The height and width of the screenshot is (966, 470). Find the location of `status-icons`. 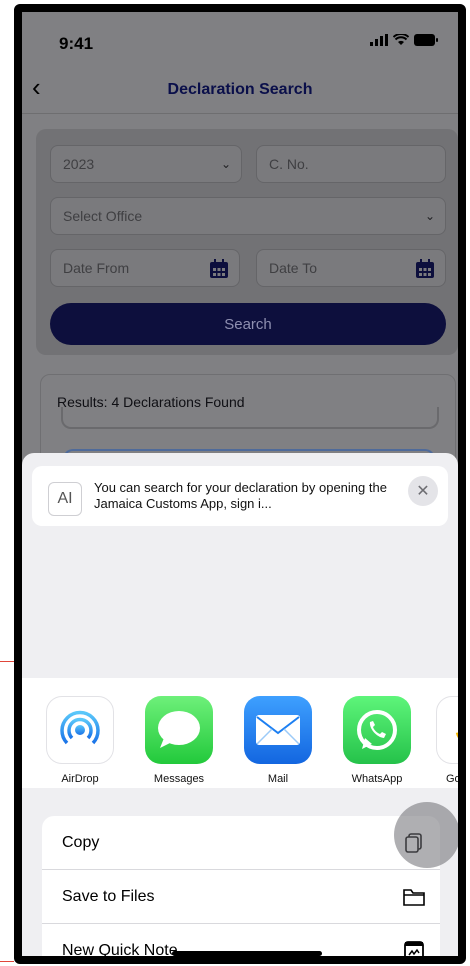

status-icons is located at coordinates (404, 40).